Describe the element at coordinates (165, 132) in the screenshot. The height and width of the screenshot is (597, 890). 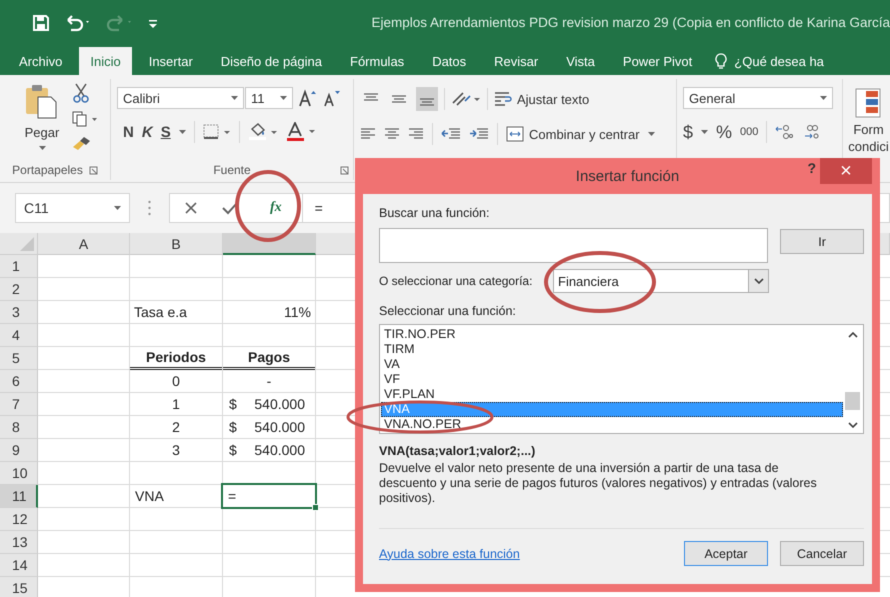
I see `underline-button: S` at that location.